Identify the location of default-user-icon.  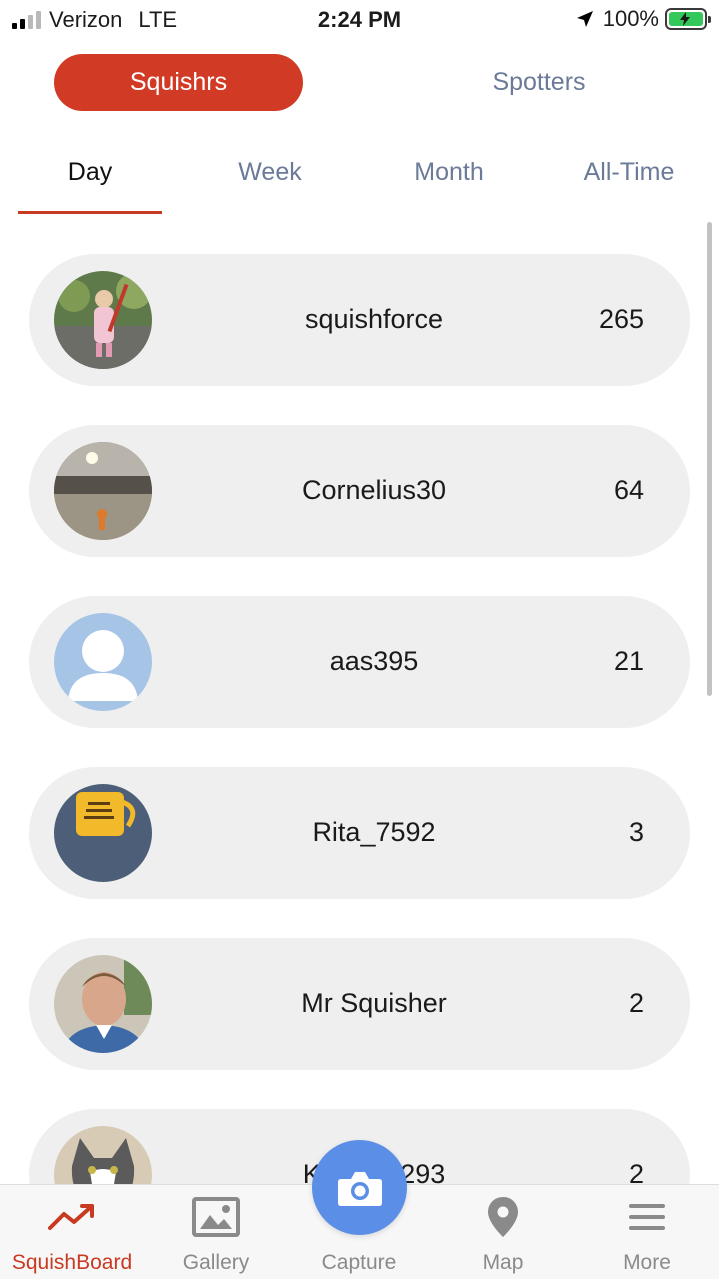
(103, 662).